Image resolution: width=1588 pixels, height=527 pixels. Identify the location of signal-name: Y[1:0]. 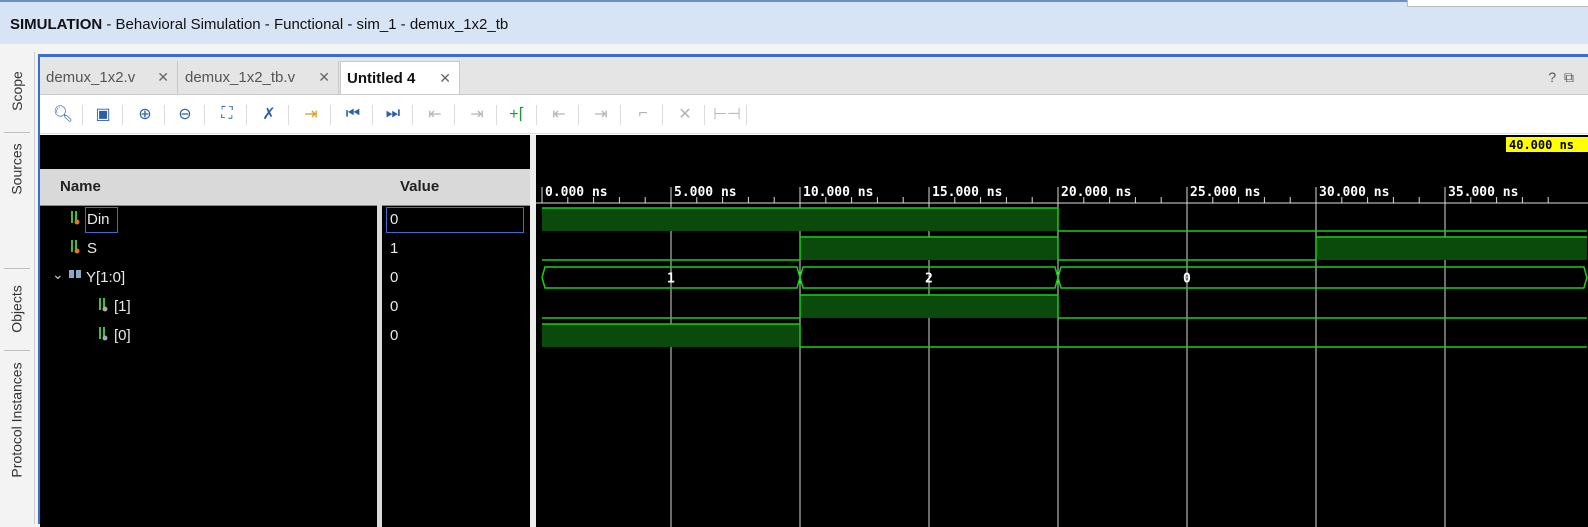
(106, 277).